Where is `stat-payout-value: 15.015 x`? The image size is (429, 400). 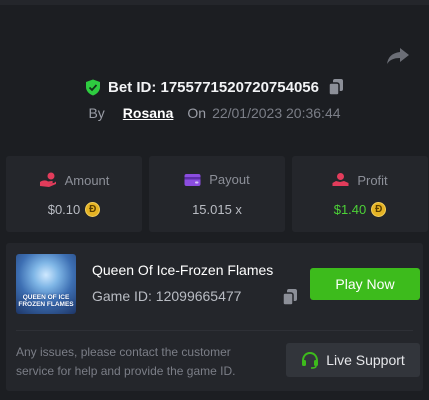
stat-payout-value: 15.015 x is located at coordinates (217, 209).